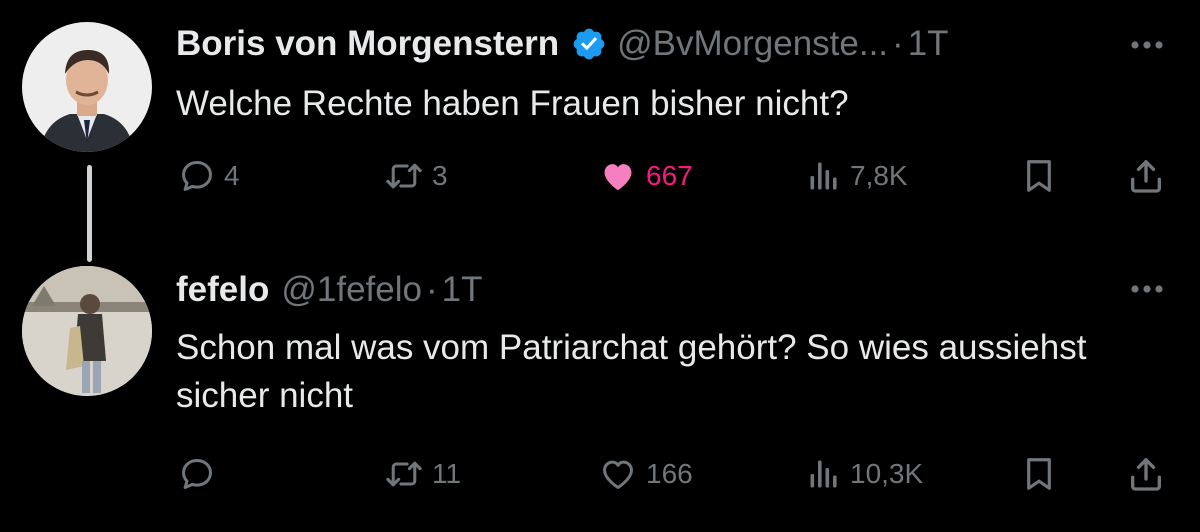 This screenshot has height=532, width=1200. I want to click on retweet-button: 3, so click(416, 176).